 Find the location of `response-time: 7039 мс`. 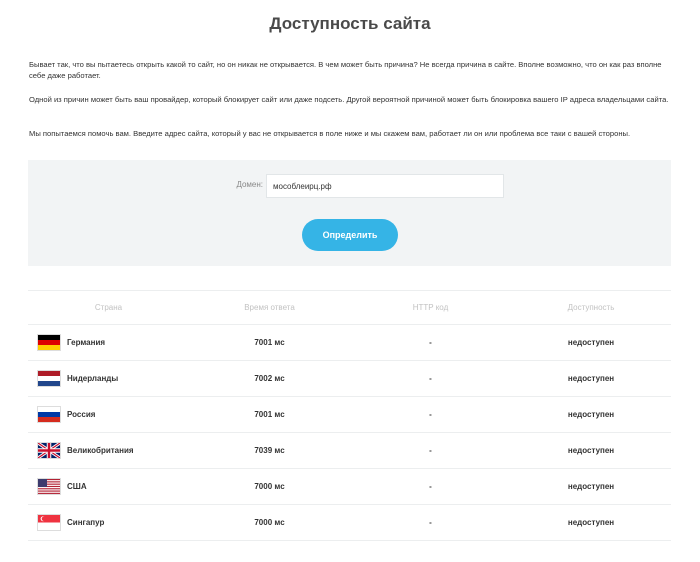

response-time: 7039 мс is located at coordinates (269, 450).